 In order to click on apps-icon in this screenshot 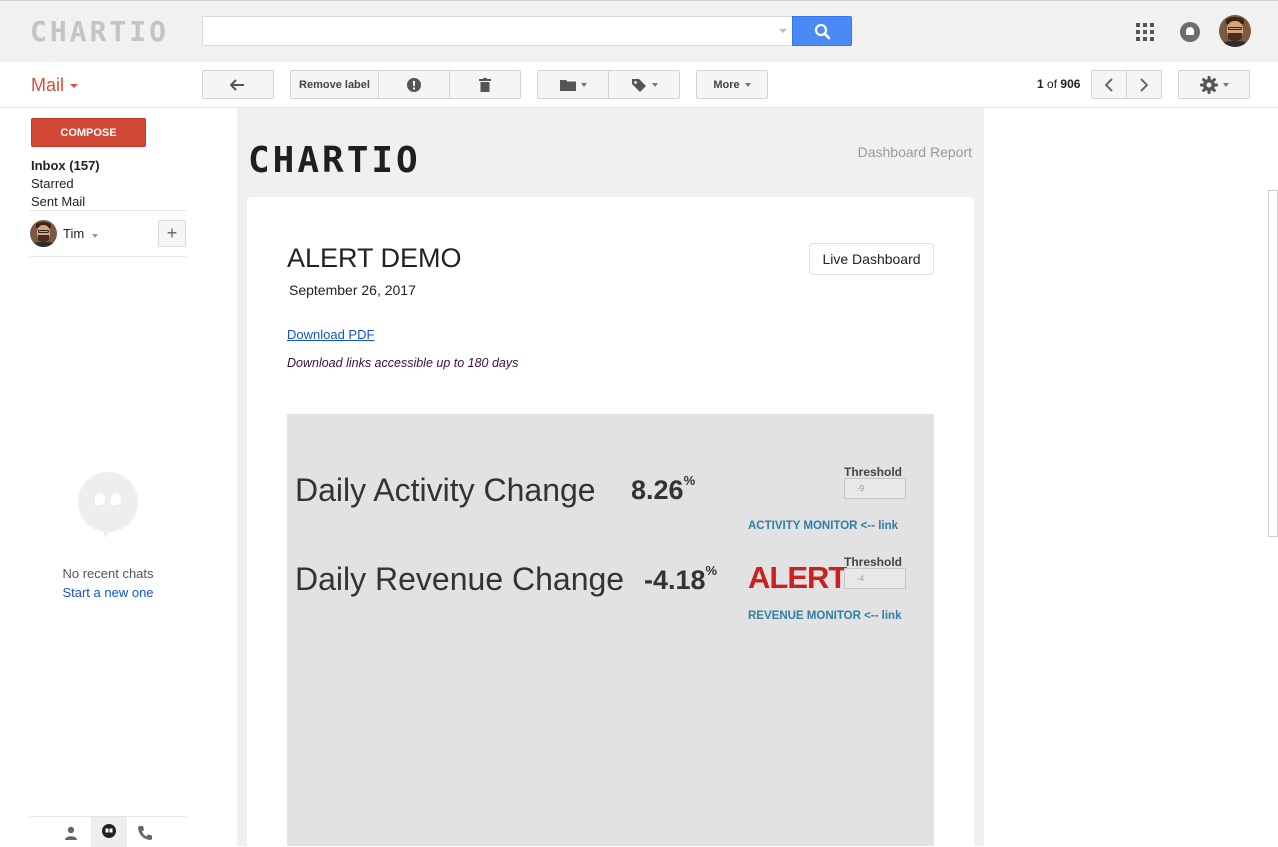, I will do `click(1145, 32)`.